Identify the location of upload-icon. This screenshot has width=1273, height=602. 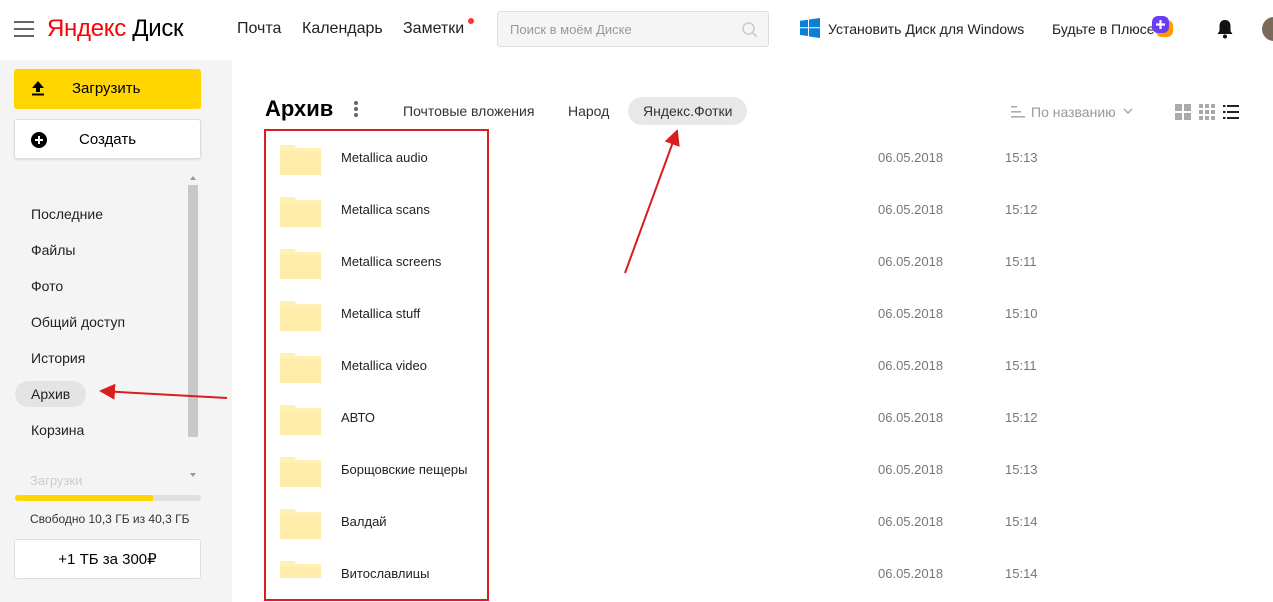
(38, 88).